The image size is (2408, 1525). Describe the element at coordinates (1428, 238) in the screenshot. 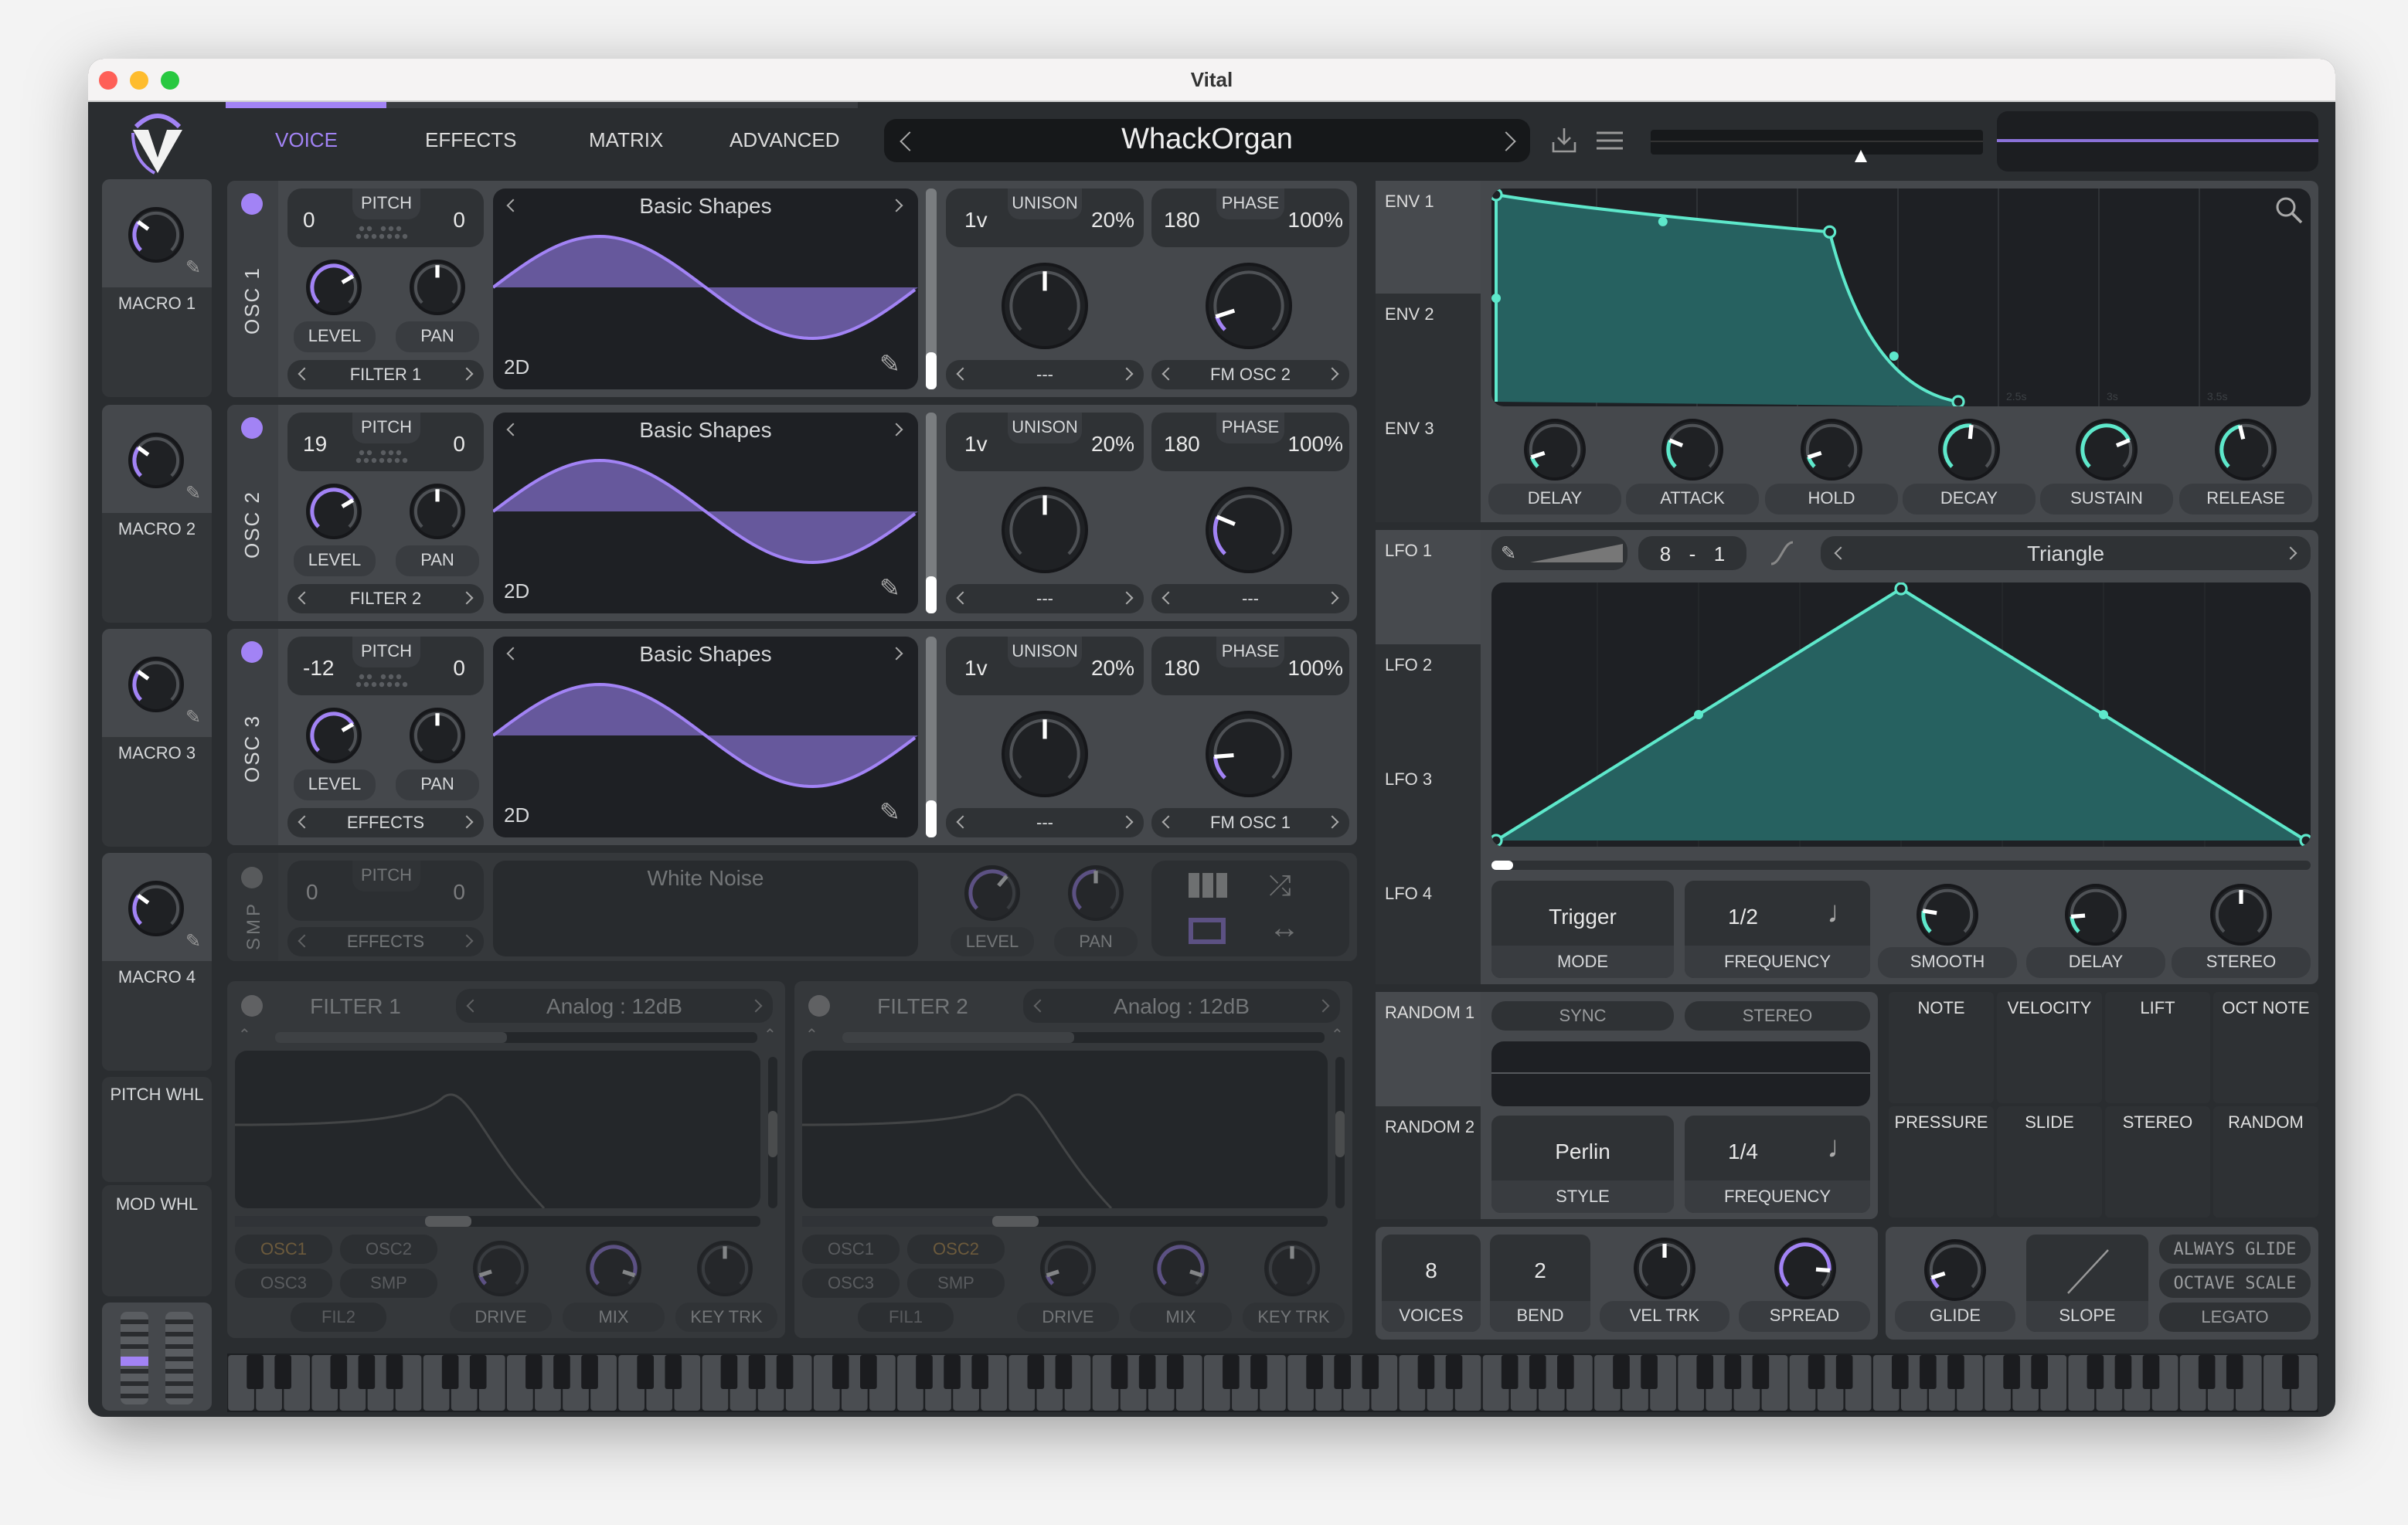

I see `tab-env-1: ENV 1` at that location.